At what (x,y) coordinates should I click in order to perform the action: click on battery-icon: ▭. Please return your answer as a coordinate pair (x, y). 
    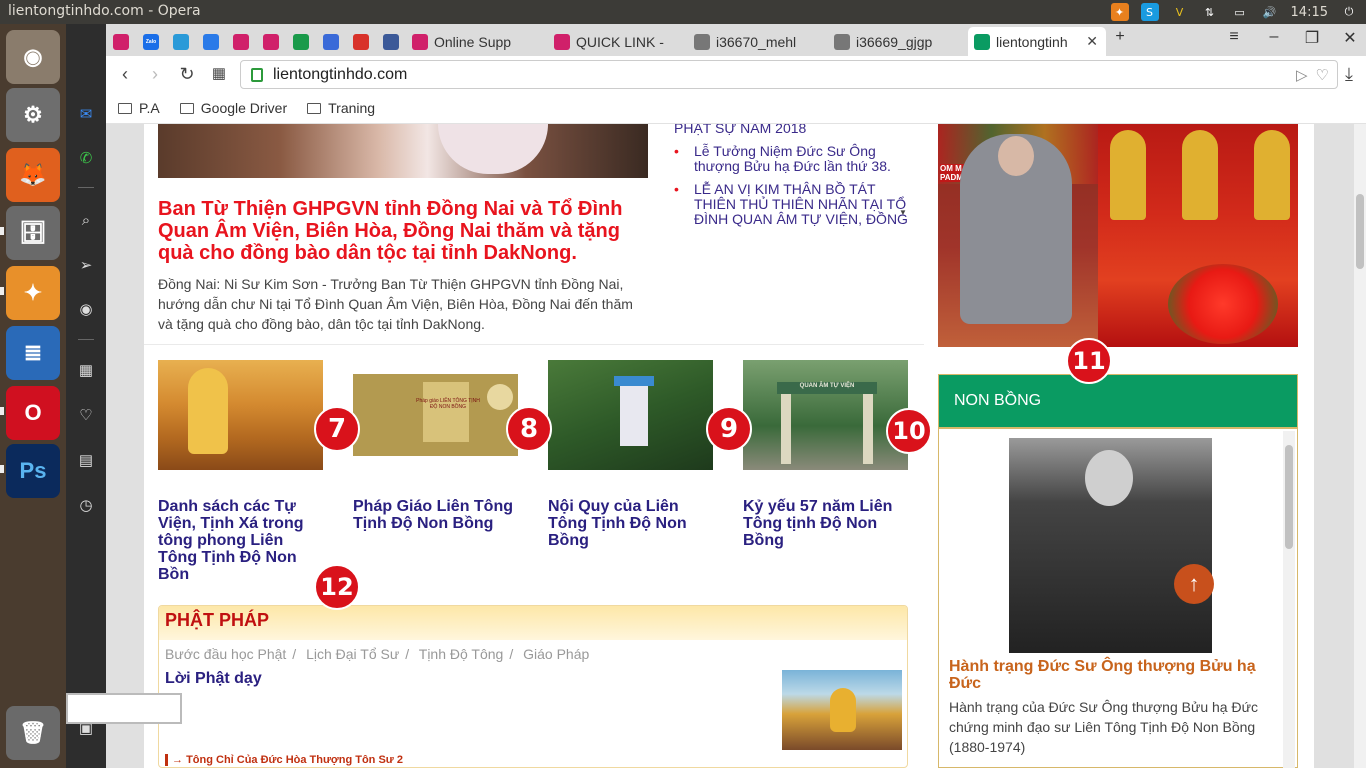
    Looking at the image, I should click on (1239, 12).